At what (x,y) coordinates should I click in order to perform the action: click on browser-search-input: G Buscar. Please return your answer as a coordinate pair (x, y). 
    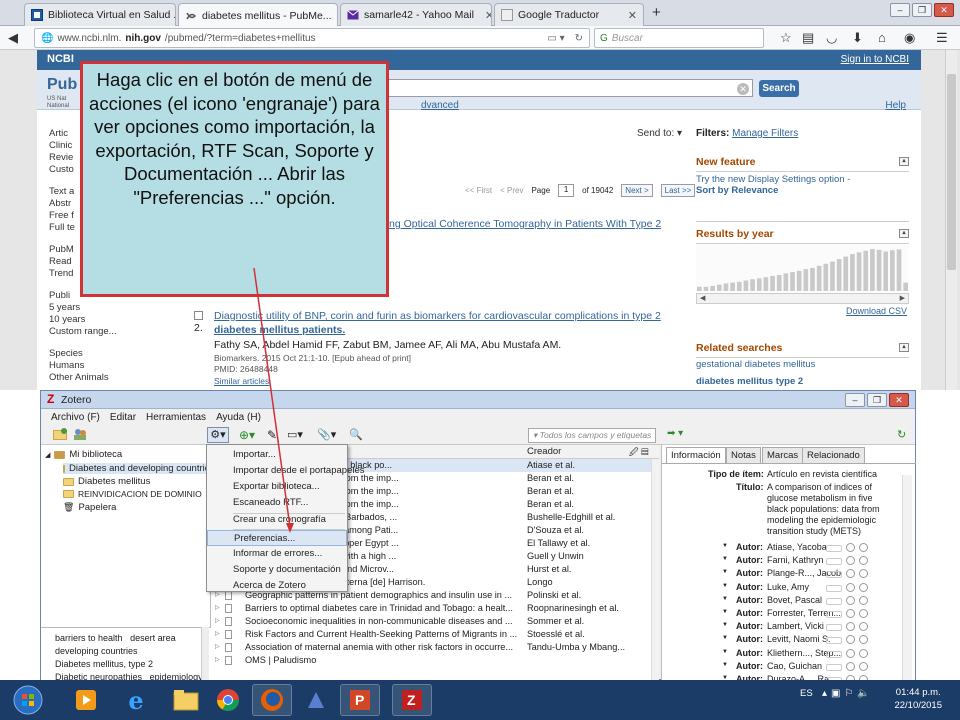
    Looking at the image, I should click on (679, 38).